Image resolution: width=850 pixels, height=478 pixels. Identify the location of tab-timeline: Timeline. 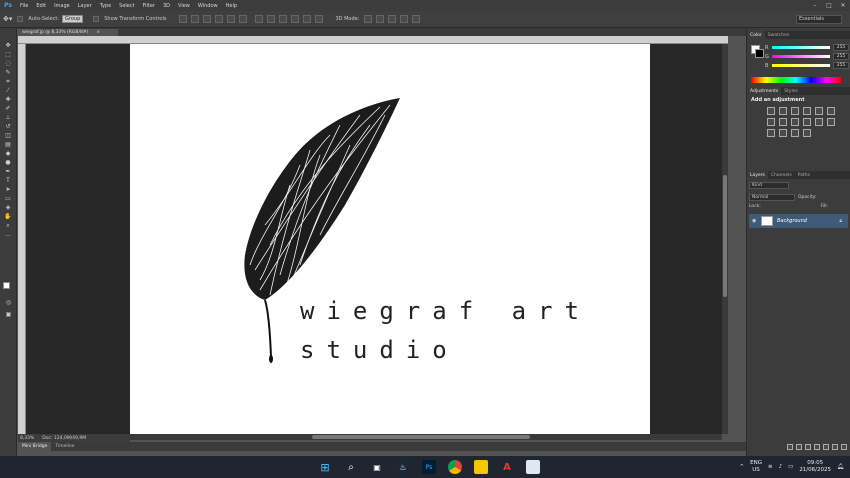
(64, 446).